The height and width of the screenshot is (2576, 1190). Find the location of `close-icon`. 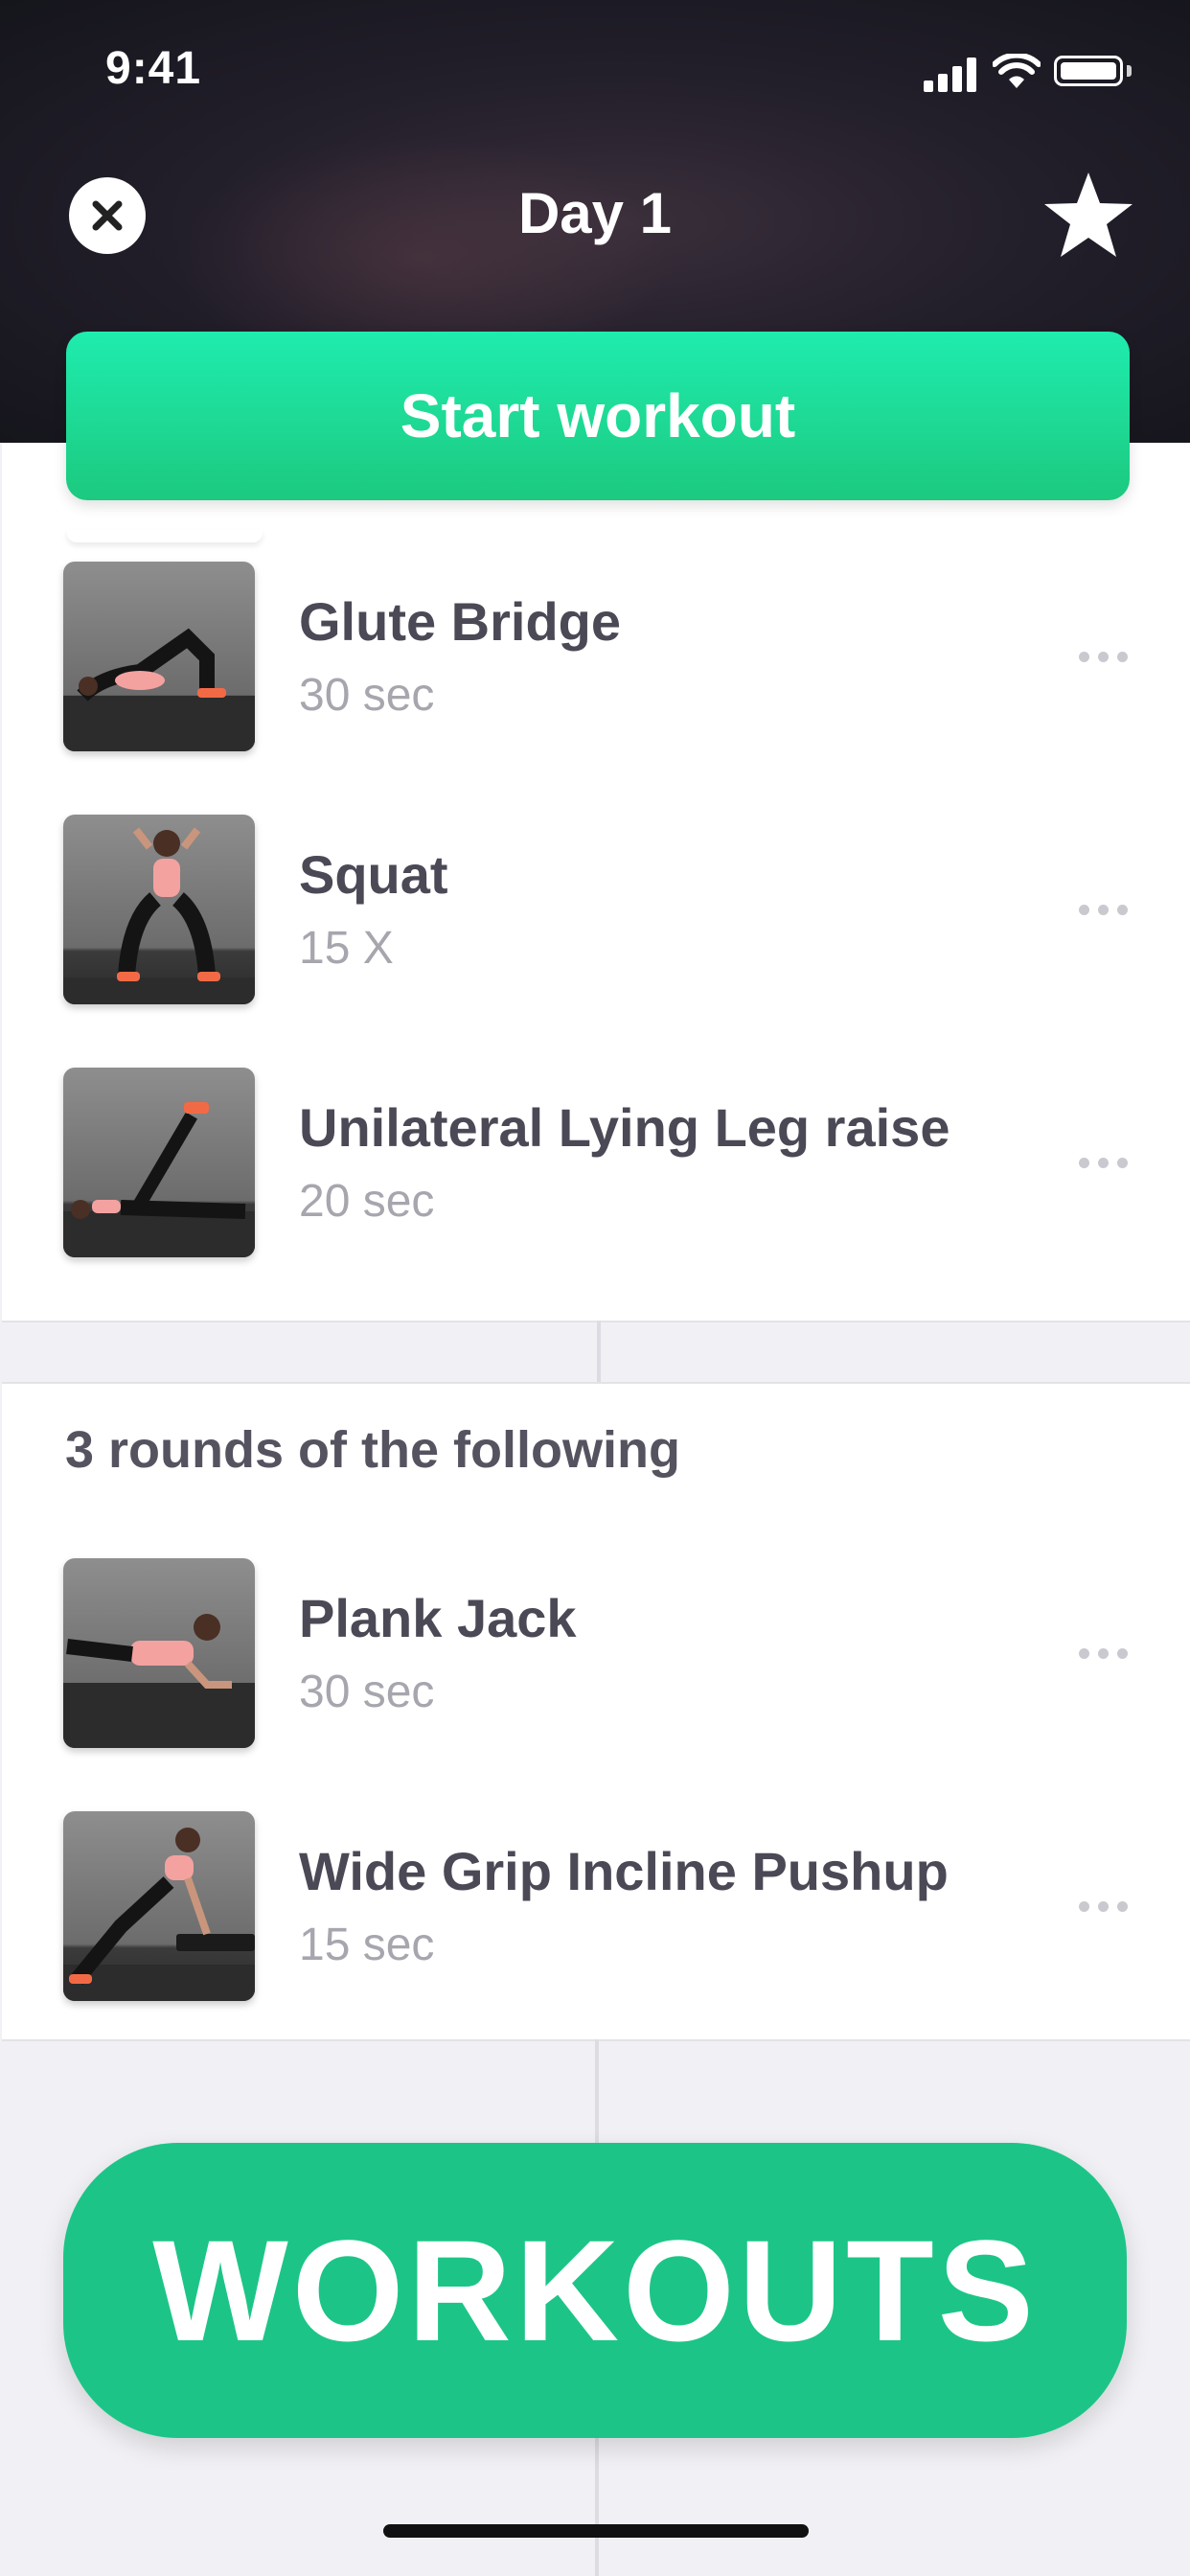

close-icon is located at coordinates (107, 216).